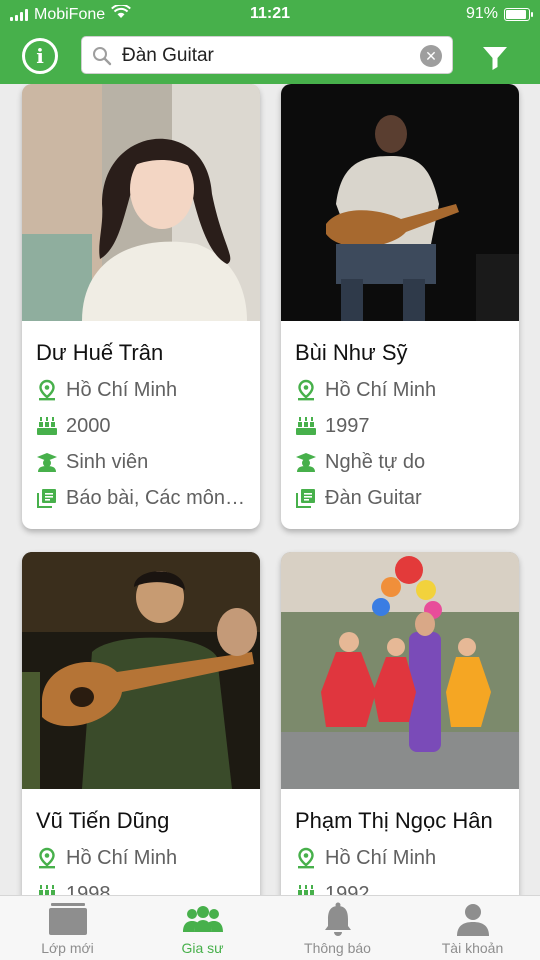 The height and width of the screenshot is (960, 540). Describe the element at coordinates (431, 56) in the screenshot. I see `clear-search-icon: ✕` at that location.